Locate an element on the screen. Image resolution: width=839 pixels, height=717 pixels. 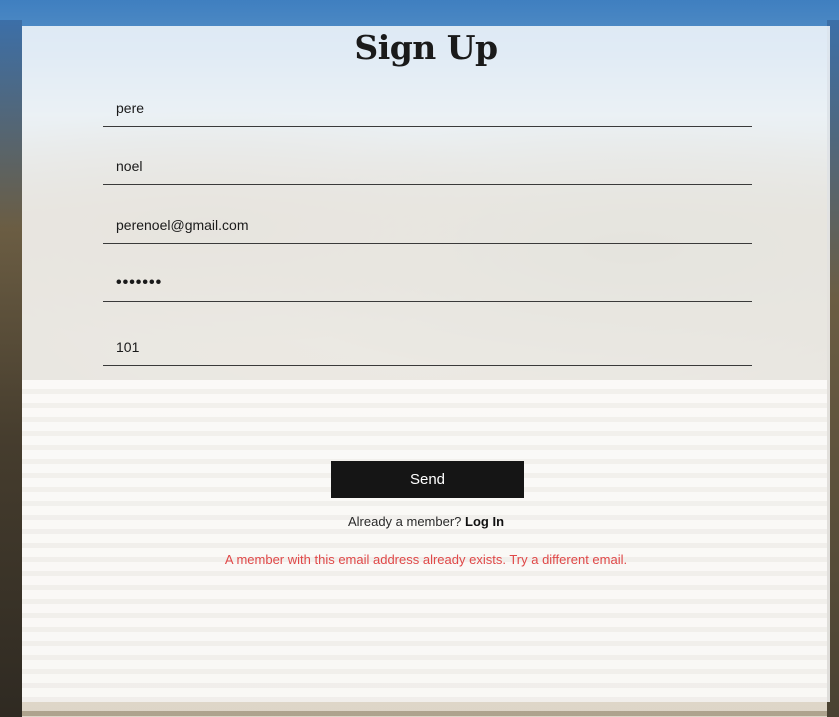
first-name-input is located at coordinates (427, 108).